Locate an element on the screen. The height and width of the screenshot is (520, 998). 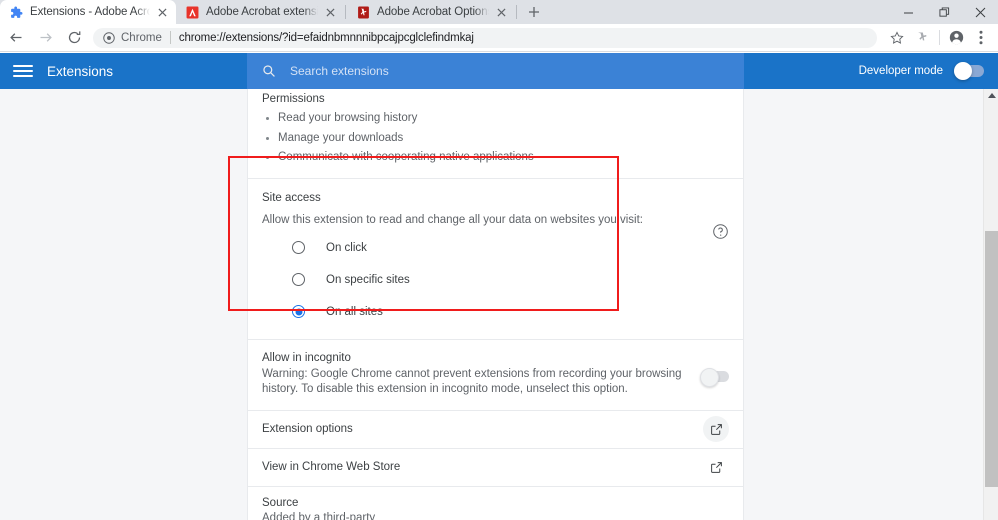
adobe-pdf-extension-icon is located at coordinates (922, 38).